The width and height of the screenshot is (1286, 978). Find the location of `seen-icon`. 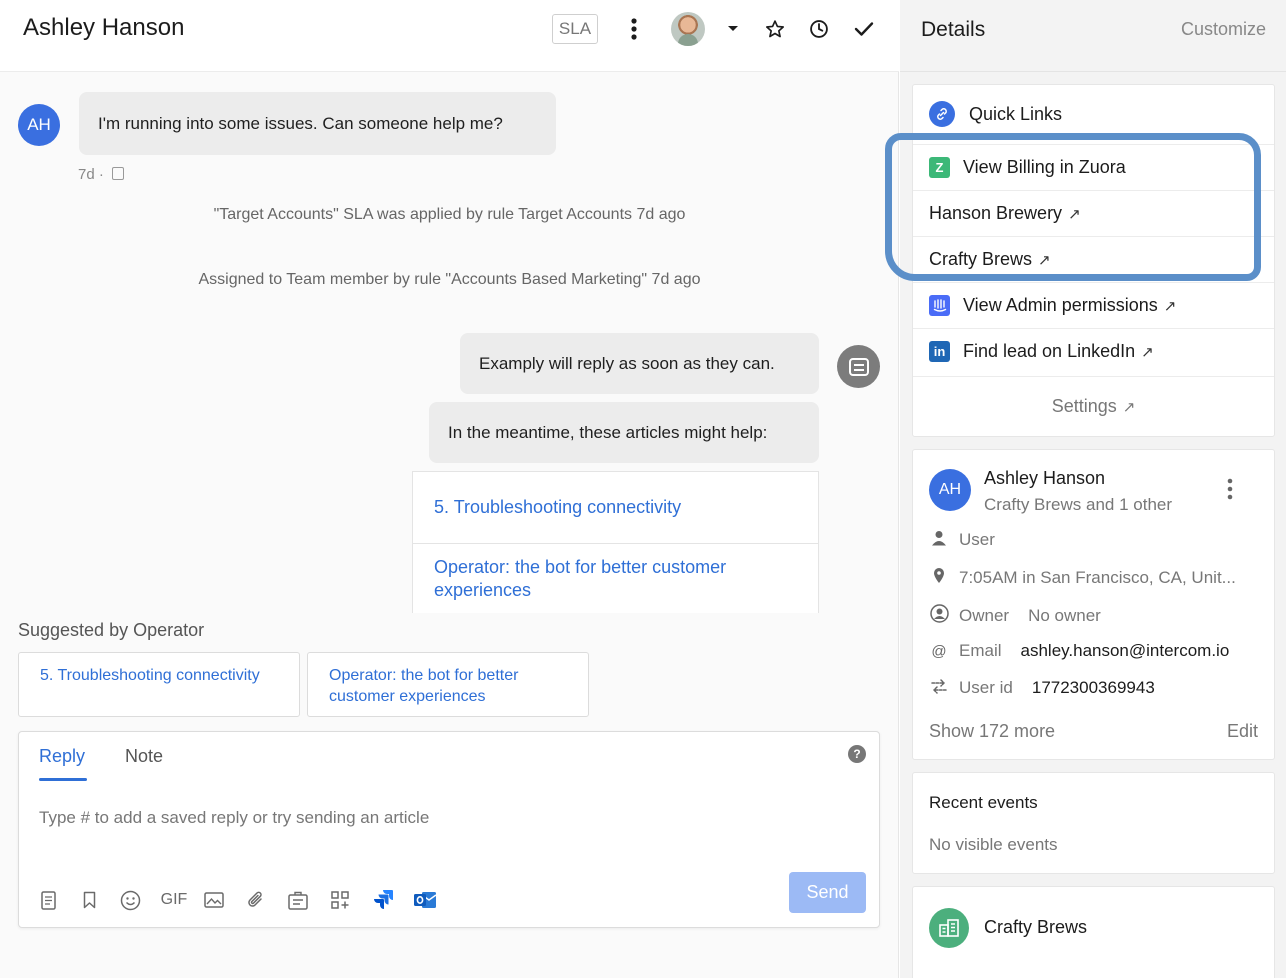

seen-icon is located at coordinates (118, 173).